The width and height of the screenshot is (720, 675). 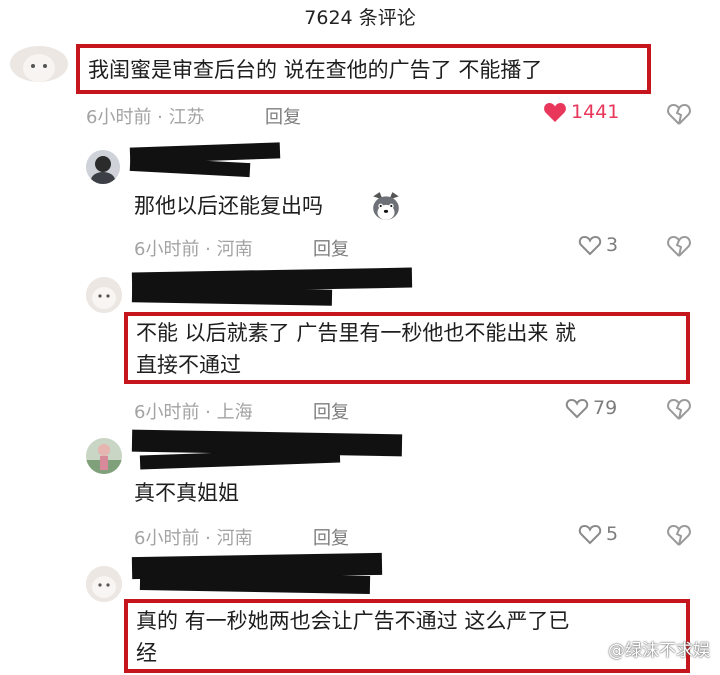 I want to click on comment-text-line: 不能 以后就素了 广告里有一秒他也不能出来 就, so click(x=356, y=333).